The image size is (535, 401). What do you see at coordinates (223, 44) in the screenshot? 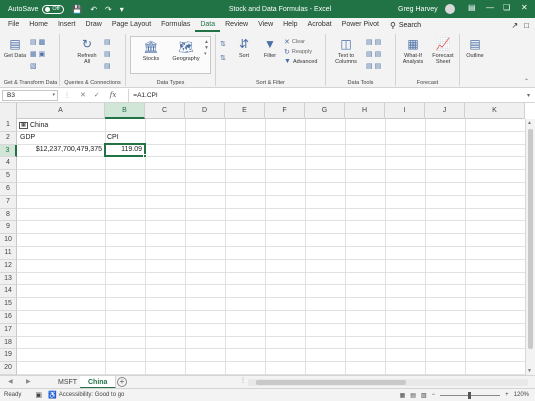
I see `sort-a-z-button: ⇅` at bounding box center [223, 44].